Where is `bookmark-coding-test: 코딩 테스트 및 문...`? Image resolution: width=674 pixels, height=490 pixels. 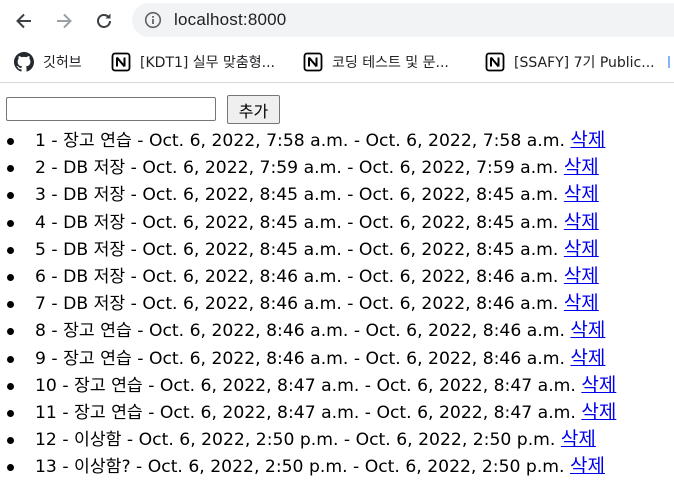
bookmark-coding-test: 코딩 테스트 및 문... is located at coordinates (376, 62).